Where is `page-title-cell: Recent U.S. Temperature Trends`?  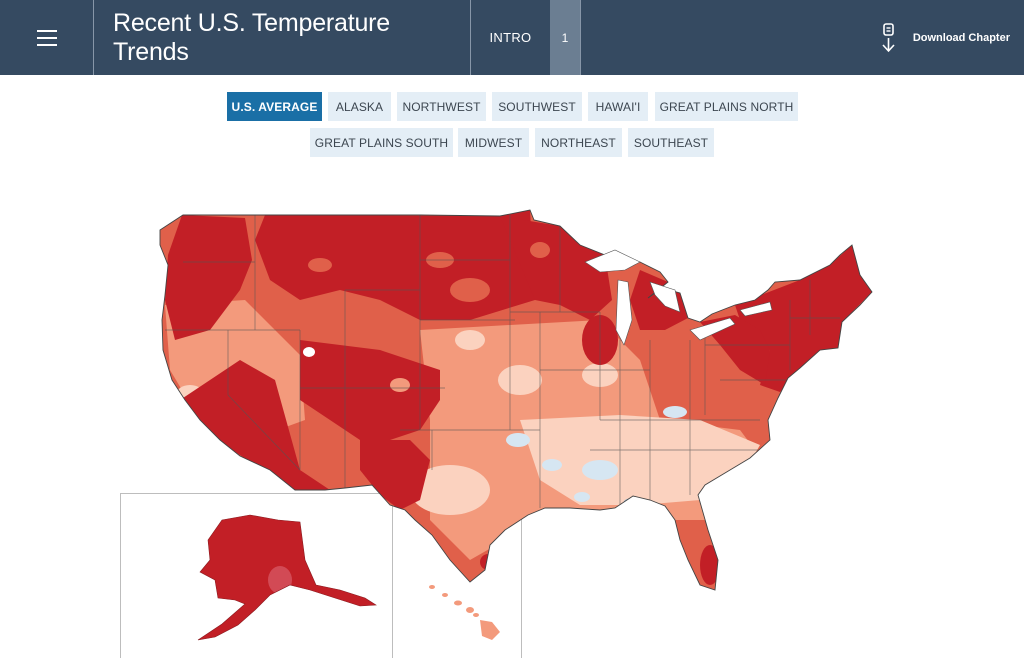
page-title-cell: Recent U.S. Temperature Trends is located at coordinates (282, 37).